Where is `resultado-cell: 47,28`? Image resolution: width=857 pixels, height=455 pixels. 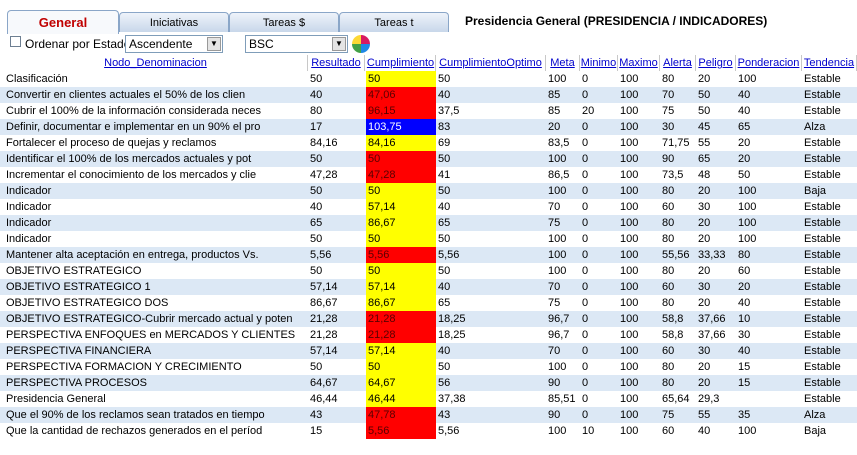
resultado-cell: 47,28 is located at coordinates (324, 175).